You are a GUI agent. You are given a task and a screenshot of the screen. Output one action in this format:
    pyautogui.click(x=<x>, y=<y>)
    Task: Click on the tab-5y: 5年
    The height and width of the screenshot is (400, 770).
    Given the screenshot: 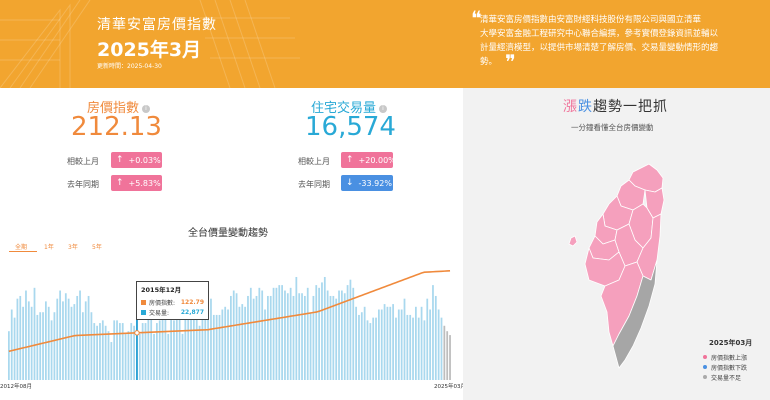 What is the action you would take?
    pyautogui.click(x=97, y=246)
    